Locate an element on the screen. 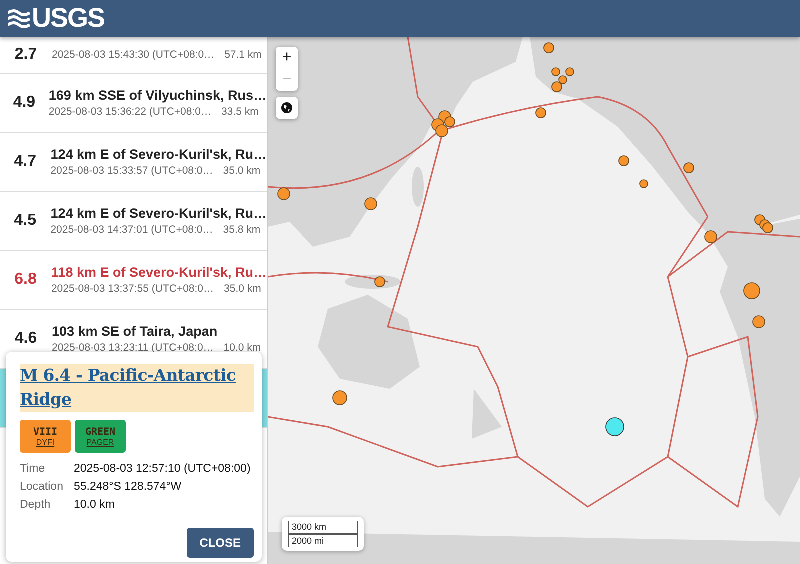 The width and height of the screenshot is (800, 564). magnitude: 6.8 is located at coordinates (26, 280).